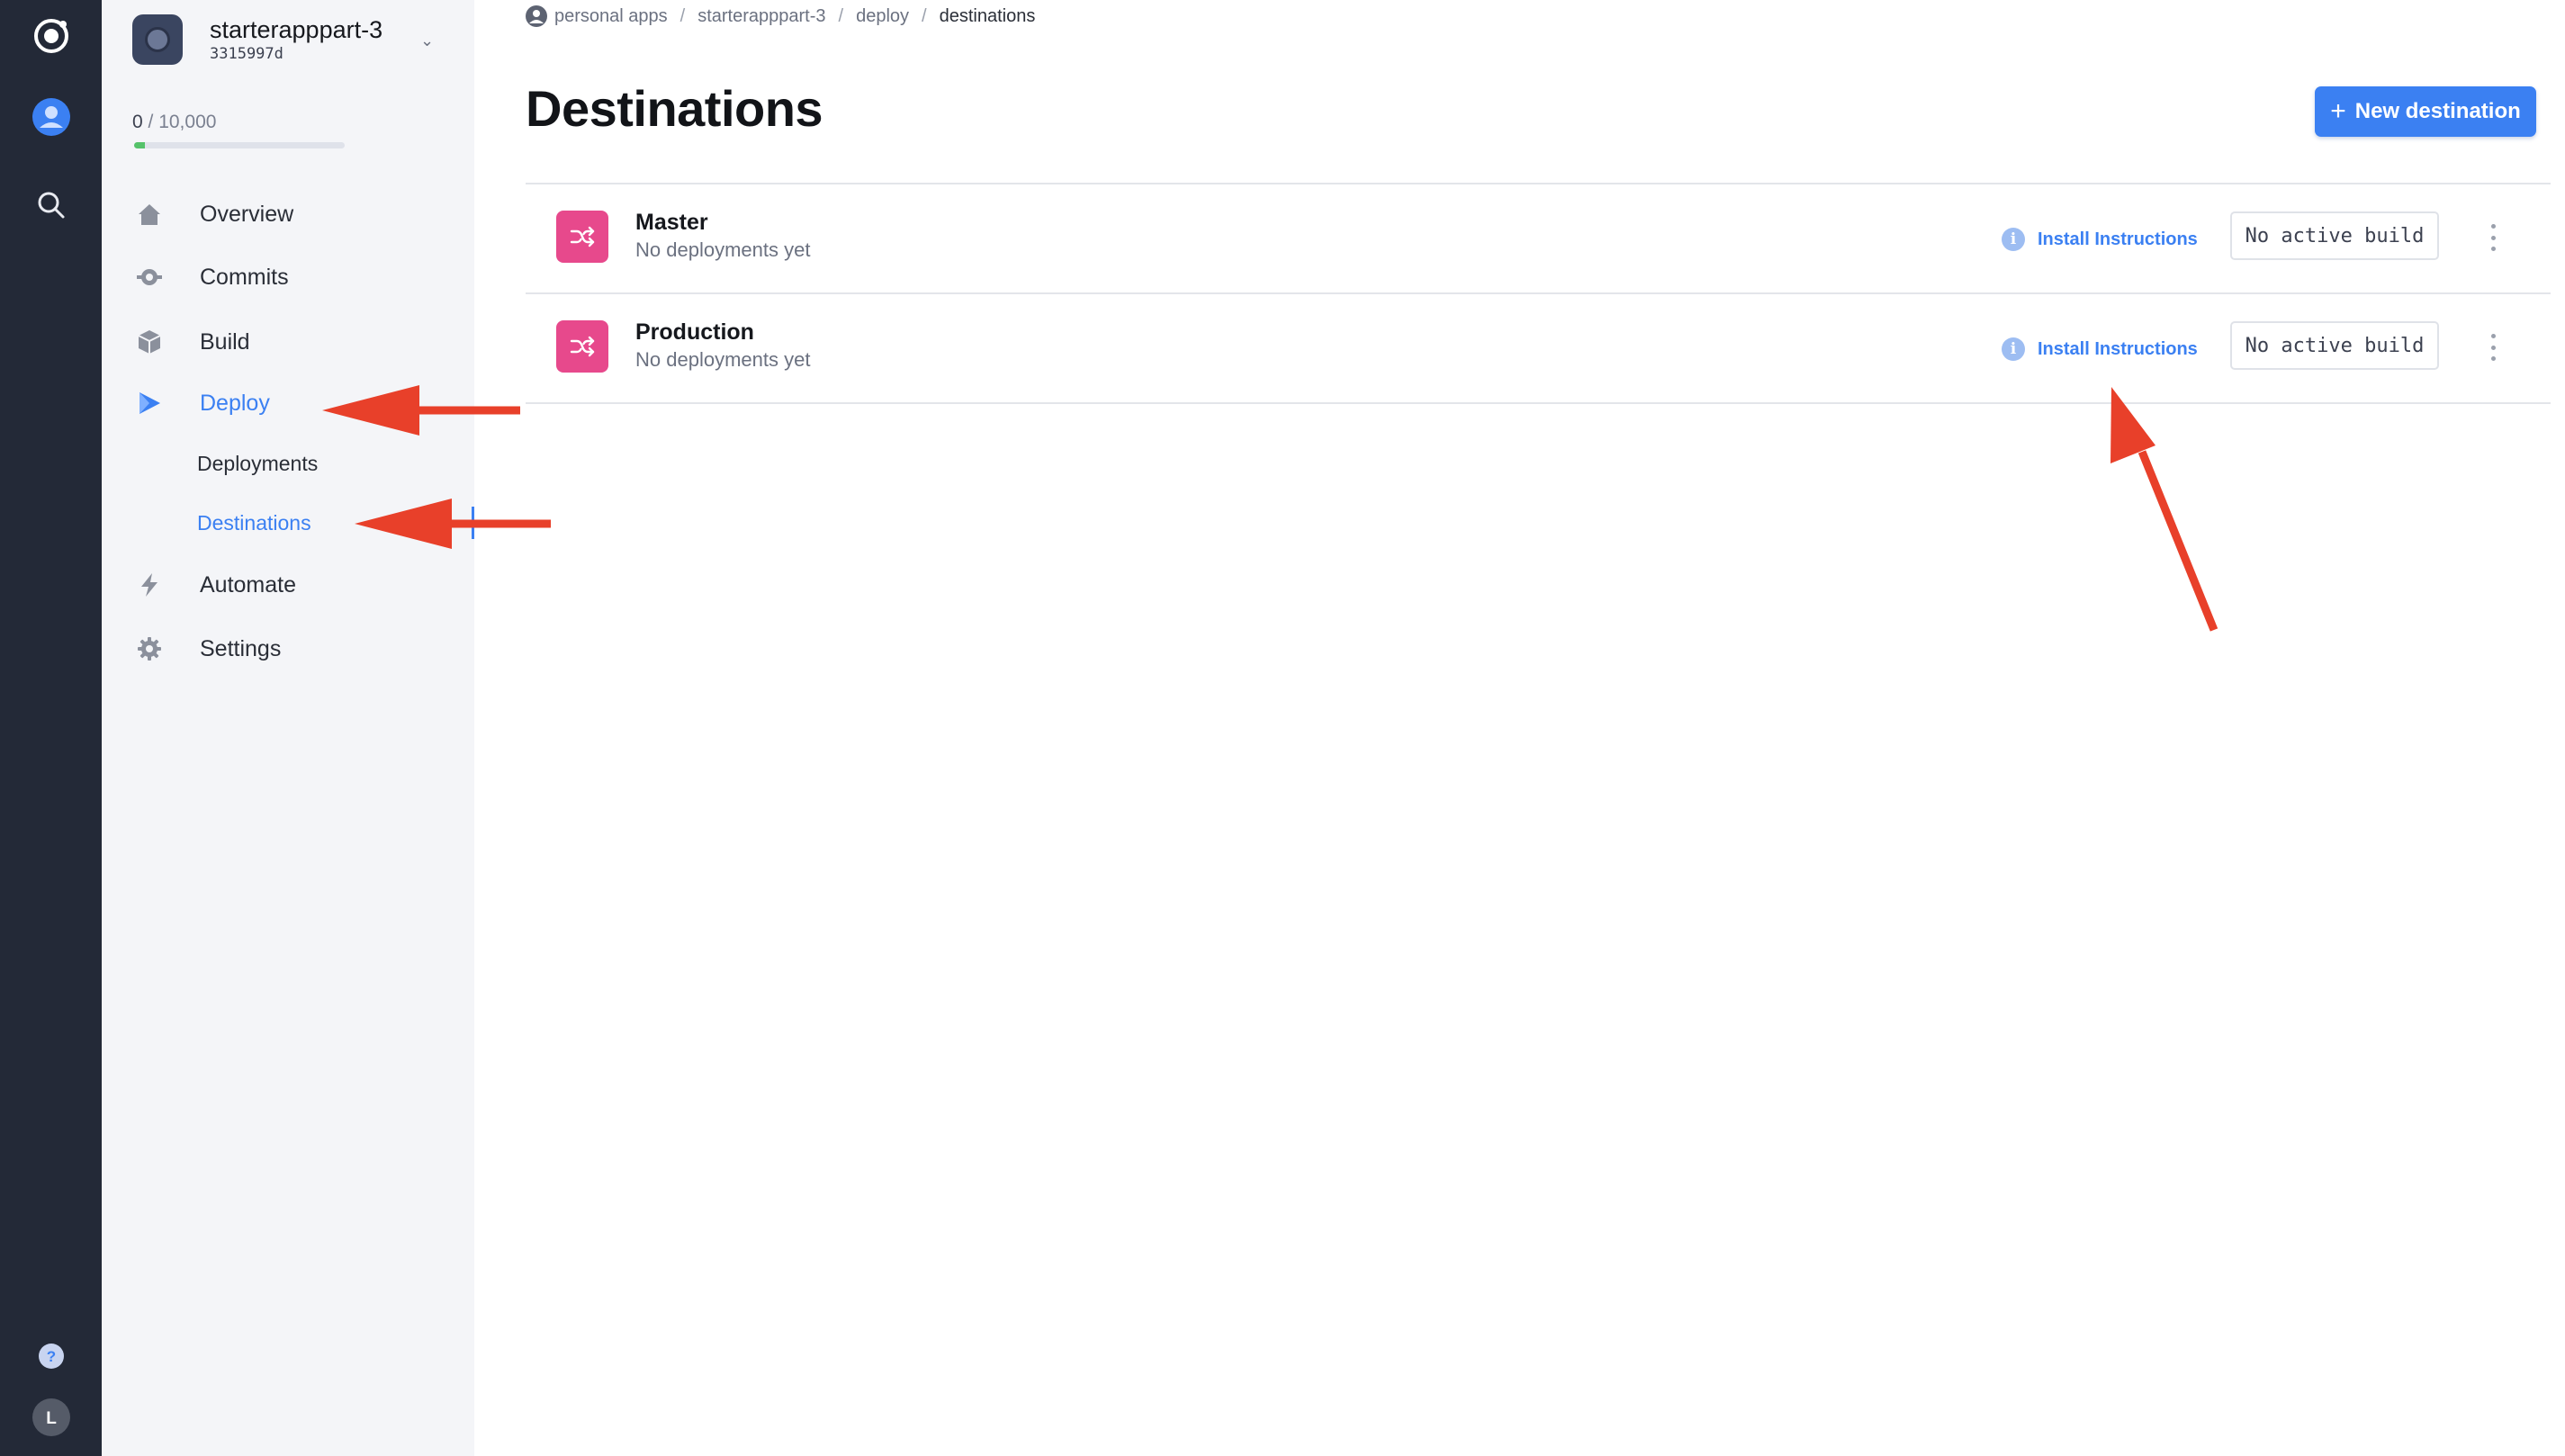 Image resolution: width=2565 pixels, height=1456 pixels. I want to click on nav-item-build: Build, so click(193, 342).